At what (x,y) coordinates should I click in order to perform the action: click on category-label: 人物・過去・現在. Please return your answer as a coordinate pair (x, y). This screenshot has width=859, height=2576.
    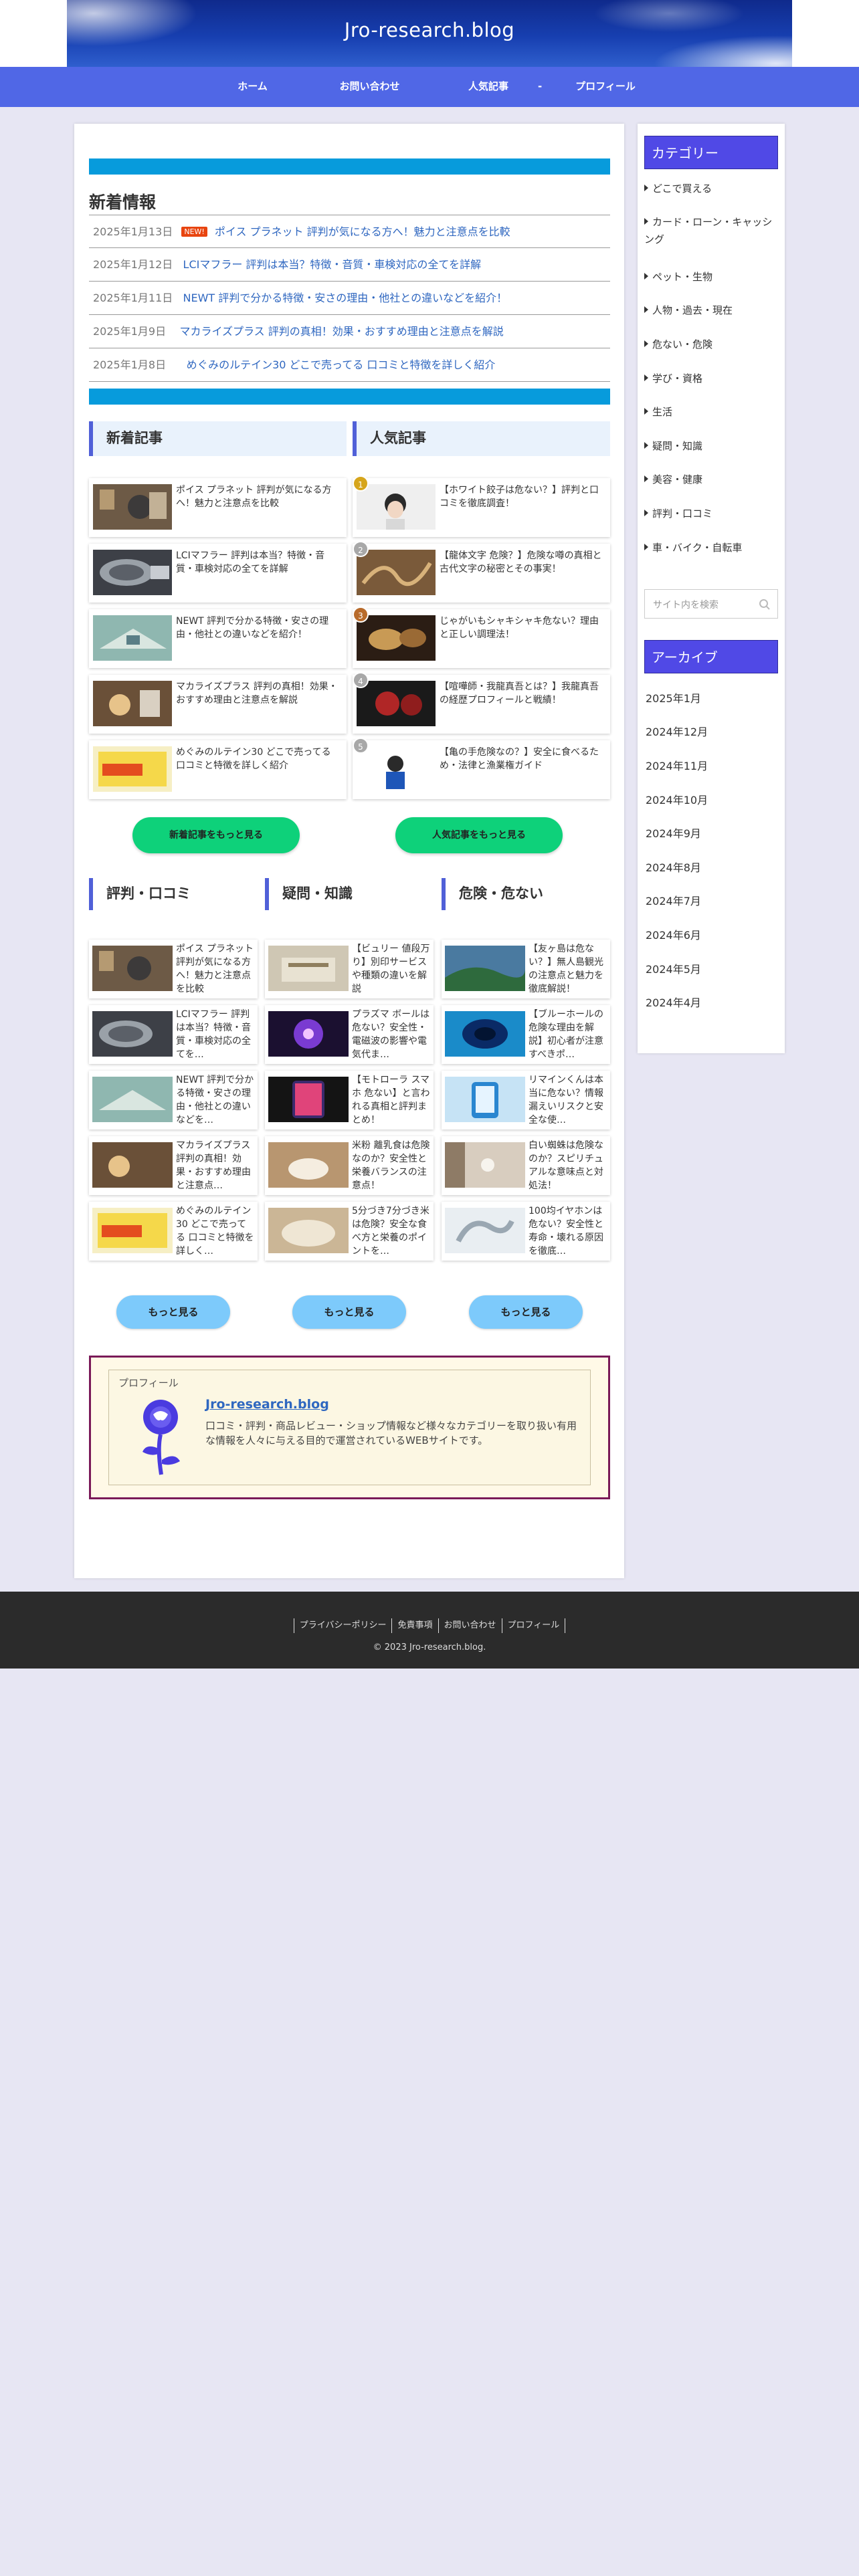
    Looking at the image, I should click on (693, 310).